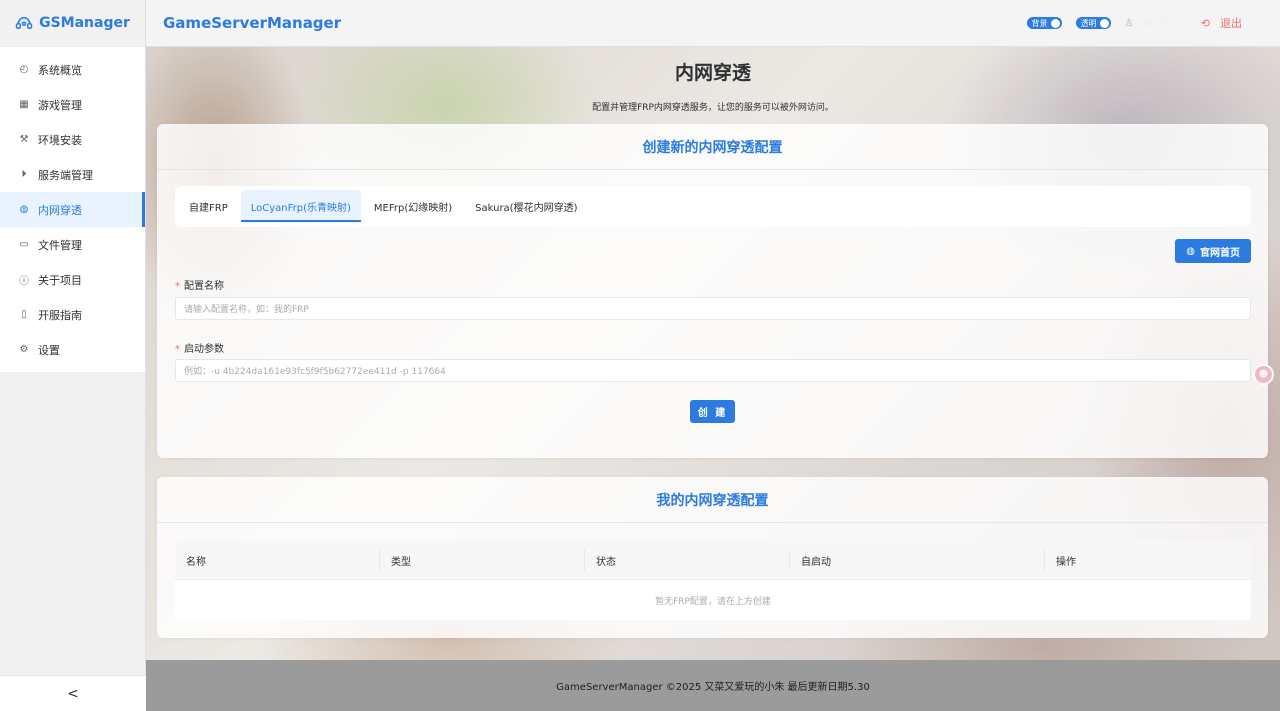  What do you see at coordinates (252, 23) in the screenshot?
I see `header-title: GameServerManager` at bounding box center [252, 23].